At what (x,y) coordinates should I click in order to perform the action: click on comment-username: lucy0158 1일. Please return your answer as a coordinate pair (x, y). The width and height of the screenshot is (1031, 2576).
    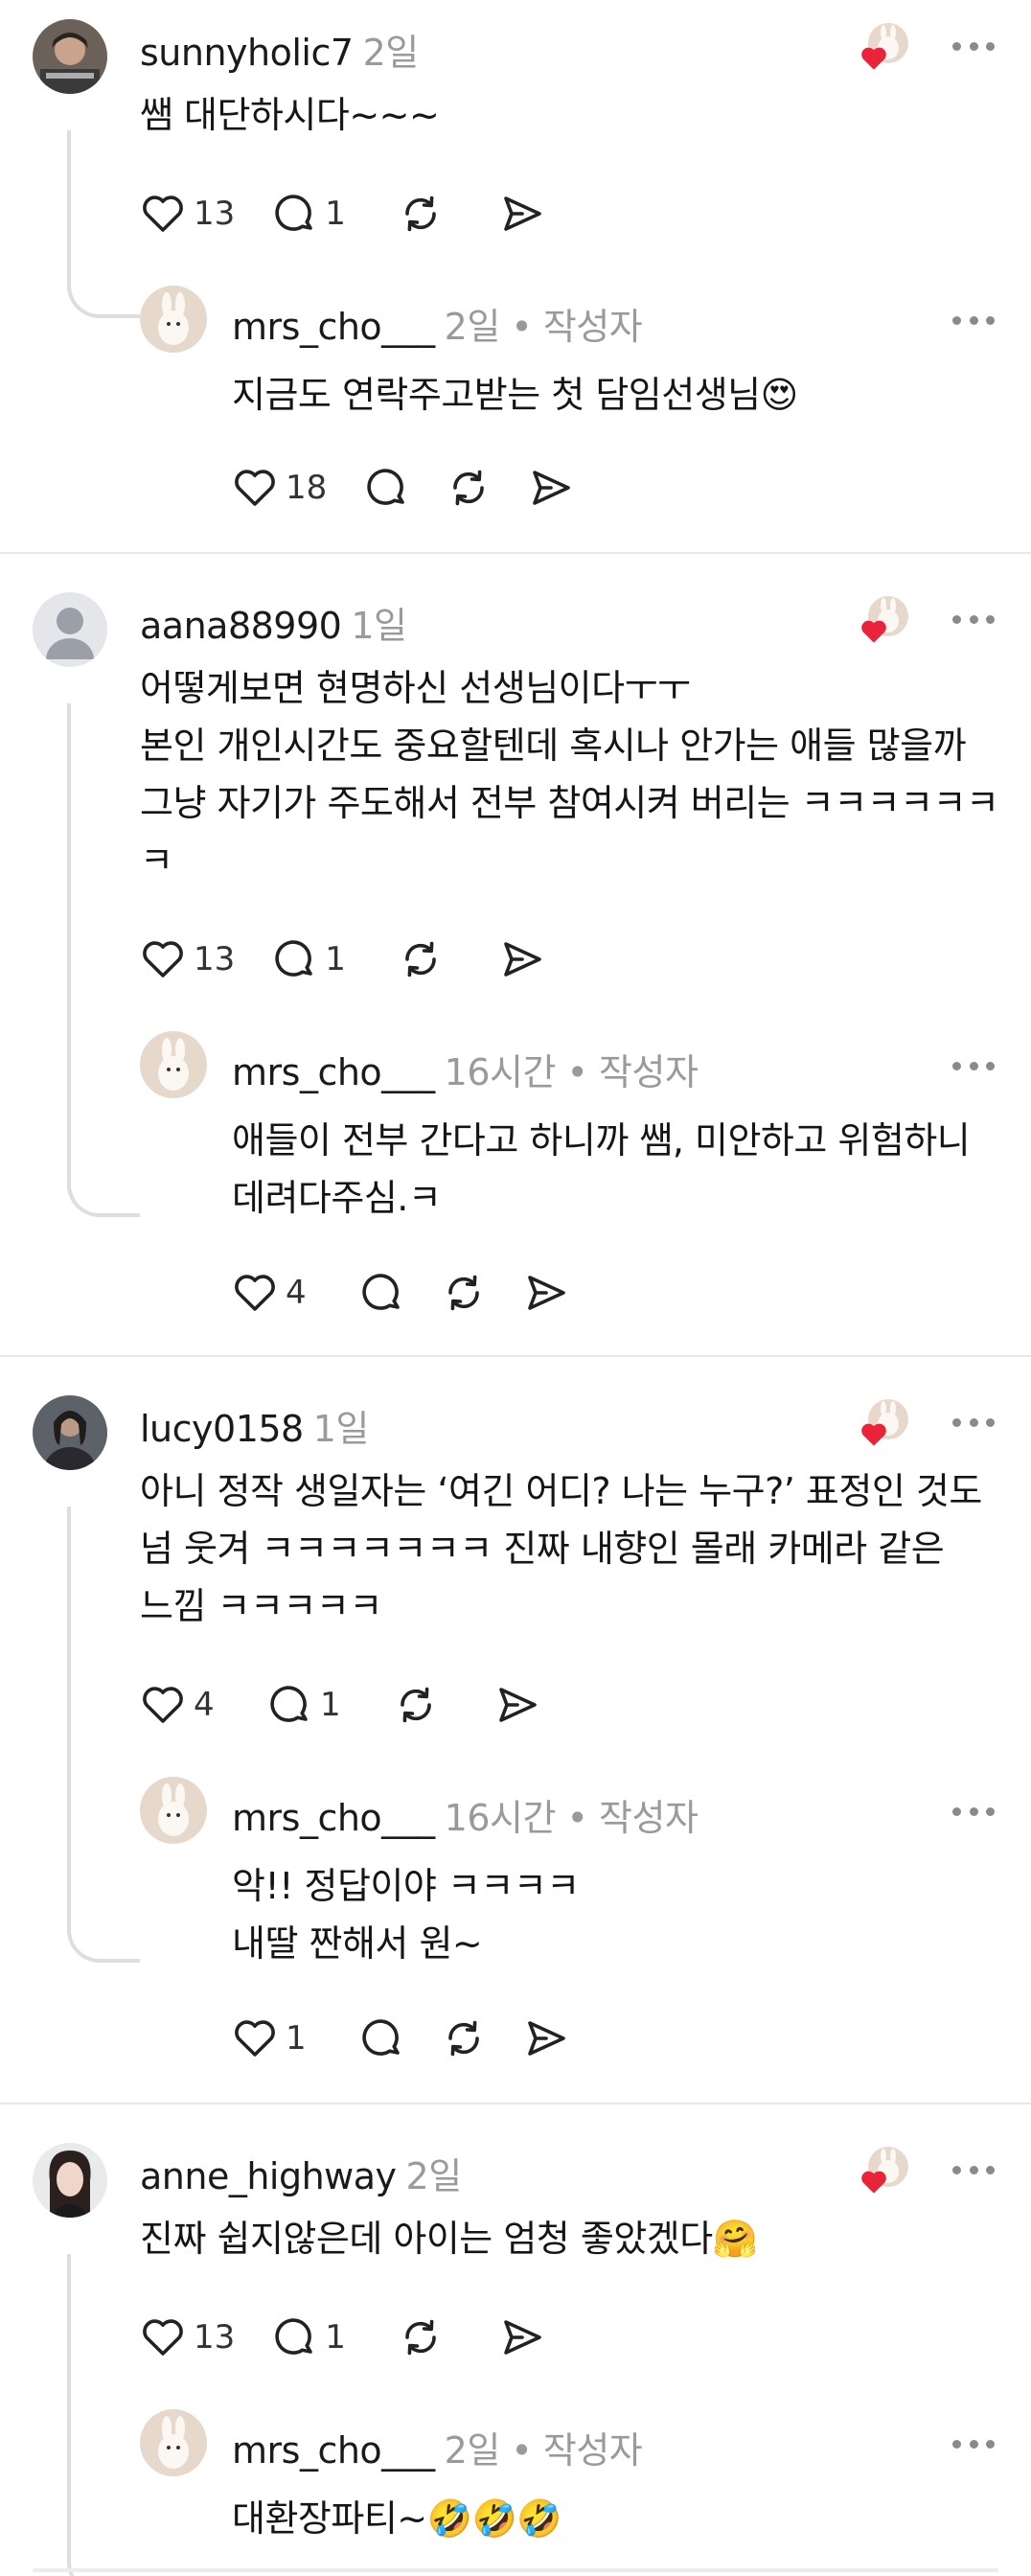
    Looking at the image, I should click on (255, 1425).